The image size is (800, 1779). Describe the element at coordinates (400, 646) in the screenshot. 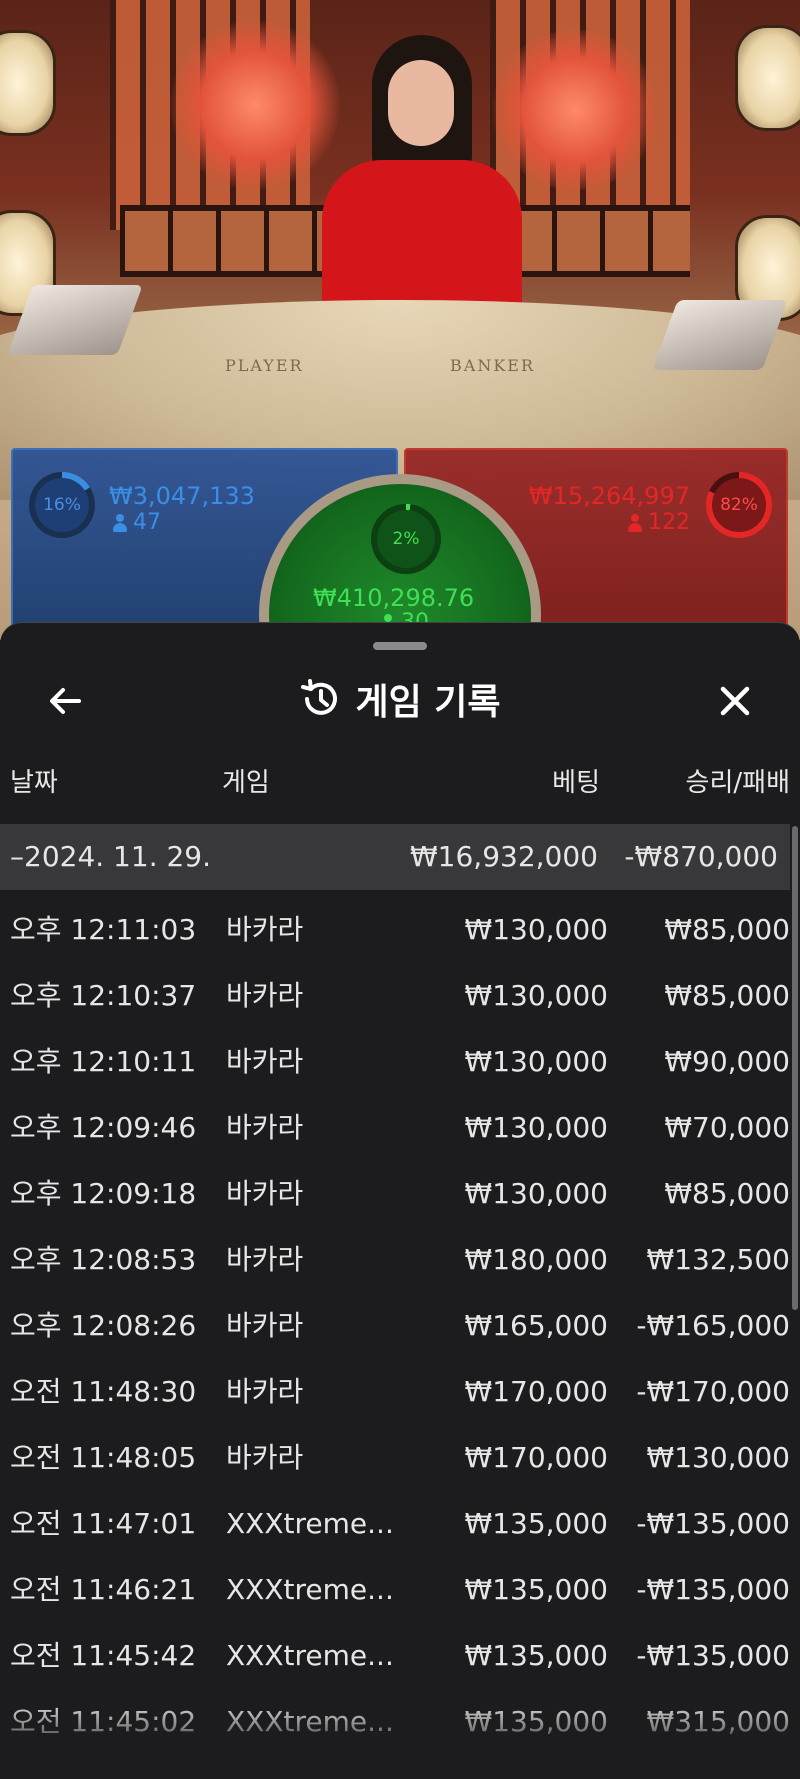

I see `sheet-drag-handle` at that location.